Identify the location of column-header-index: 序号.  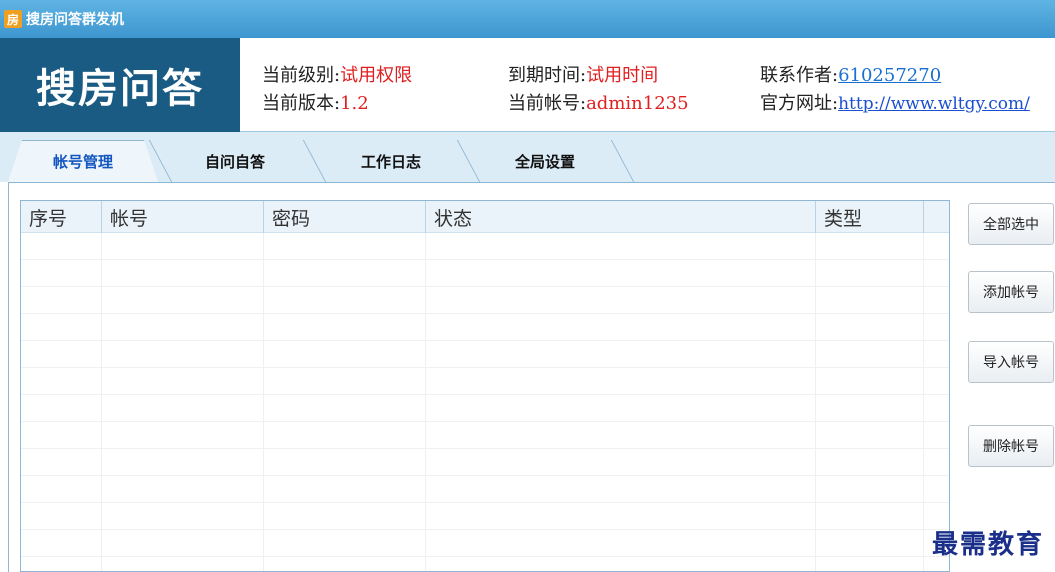
(61, 217).